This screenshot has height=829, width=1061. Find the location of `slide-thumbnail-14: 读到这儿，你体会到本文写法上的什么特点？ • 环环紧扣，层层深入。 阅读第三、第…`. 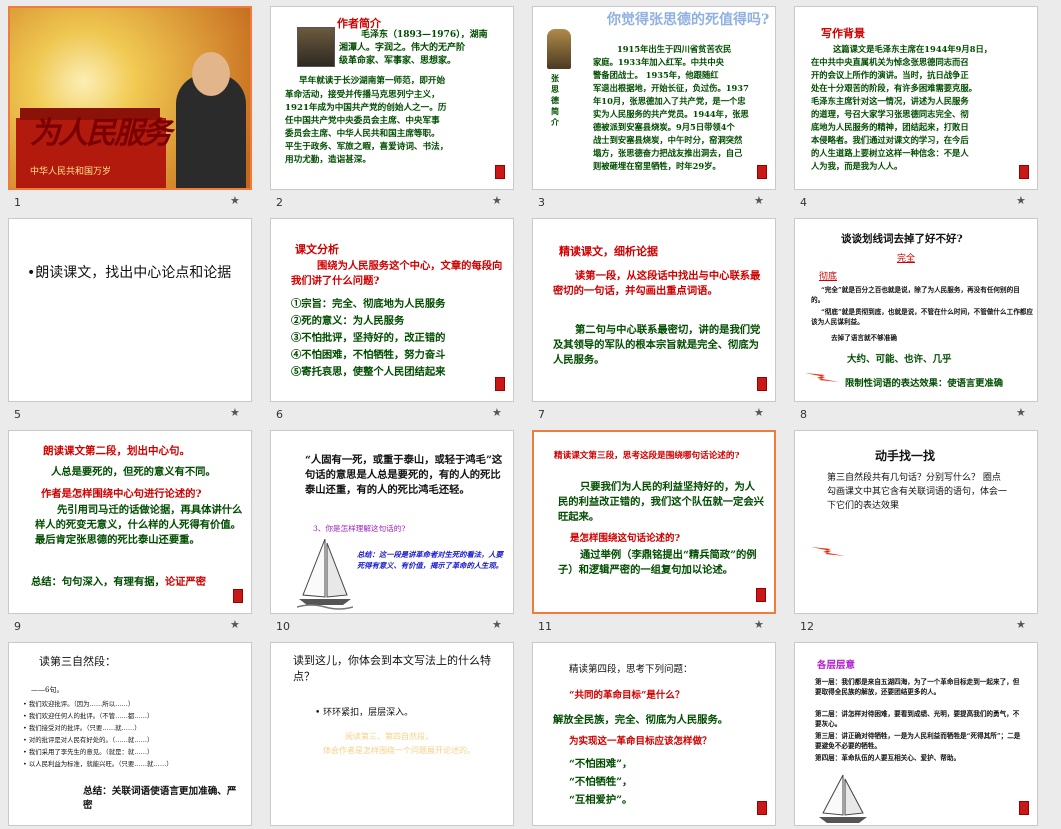

slide-thumbnail-14: 读到这儿，你体会到本文写法上的什么特点？ • 环环紧扣，层层深入。 阅读第三、第… is located at coordinates (401, 735).